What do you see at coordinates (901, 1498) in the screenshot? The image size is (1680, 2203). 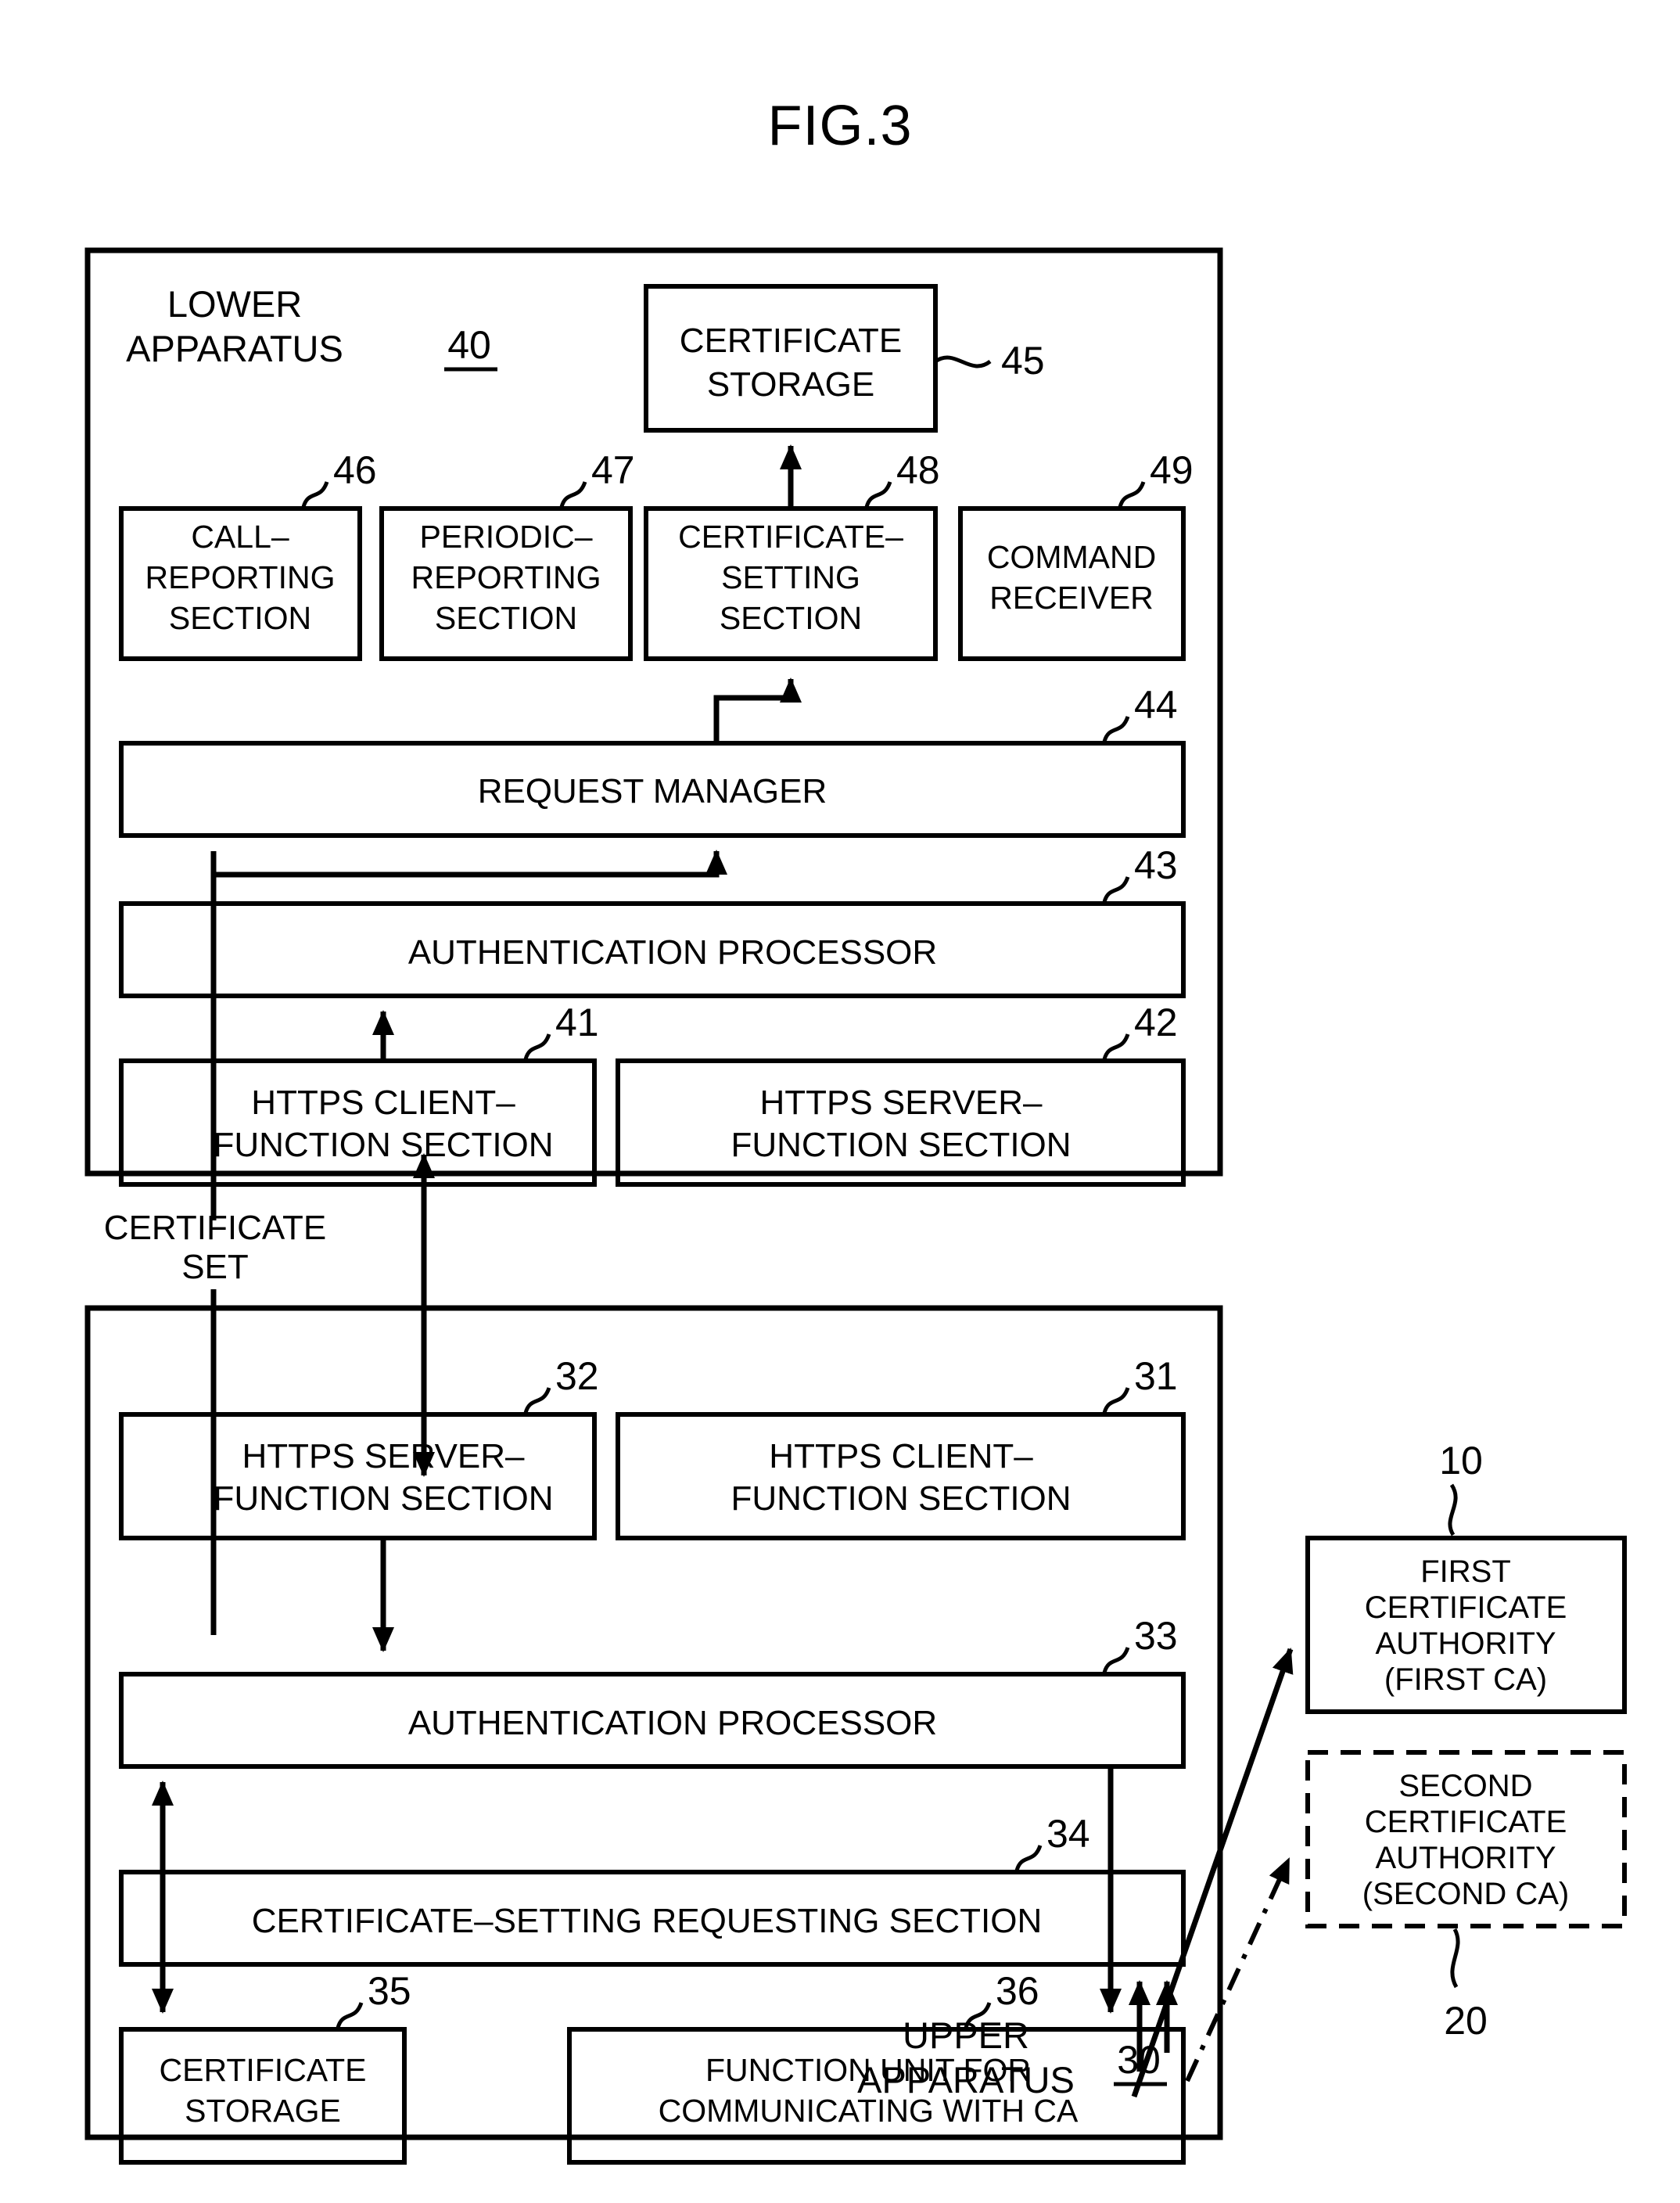 I see `block-31-line-2: FUNCTION SECTION` at bounding box center [901, 1498].